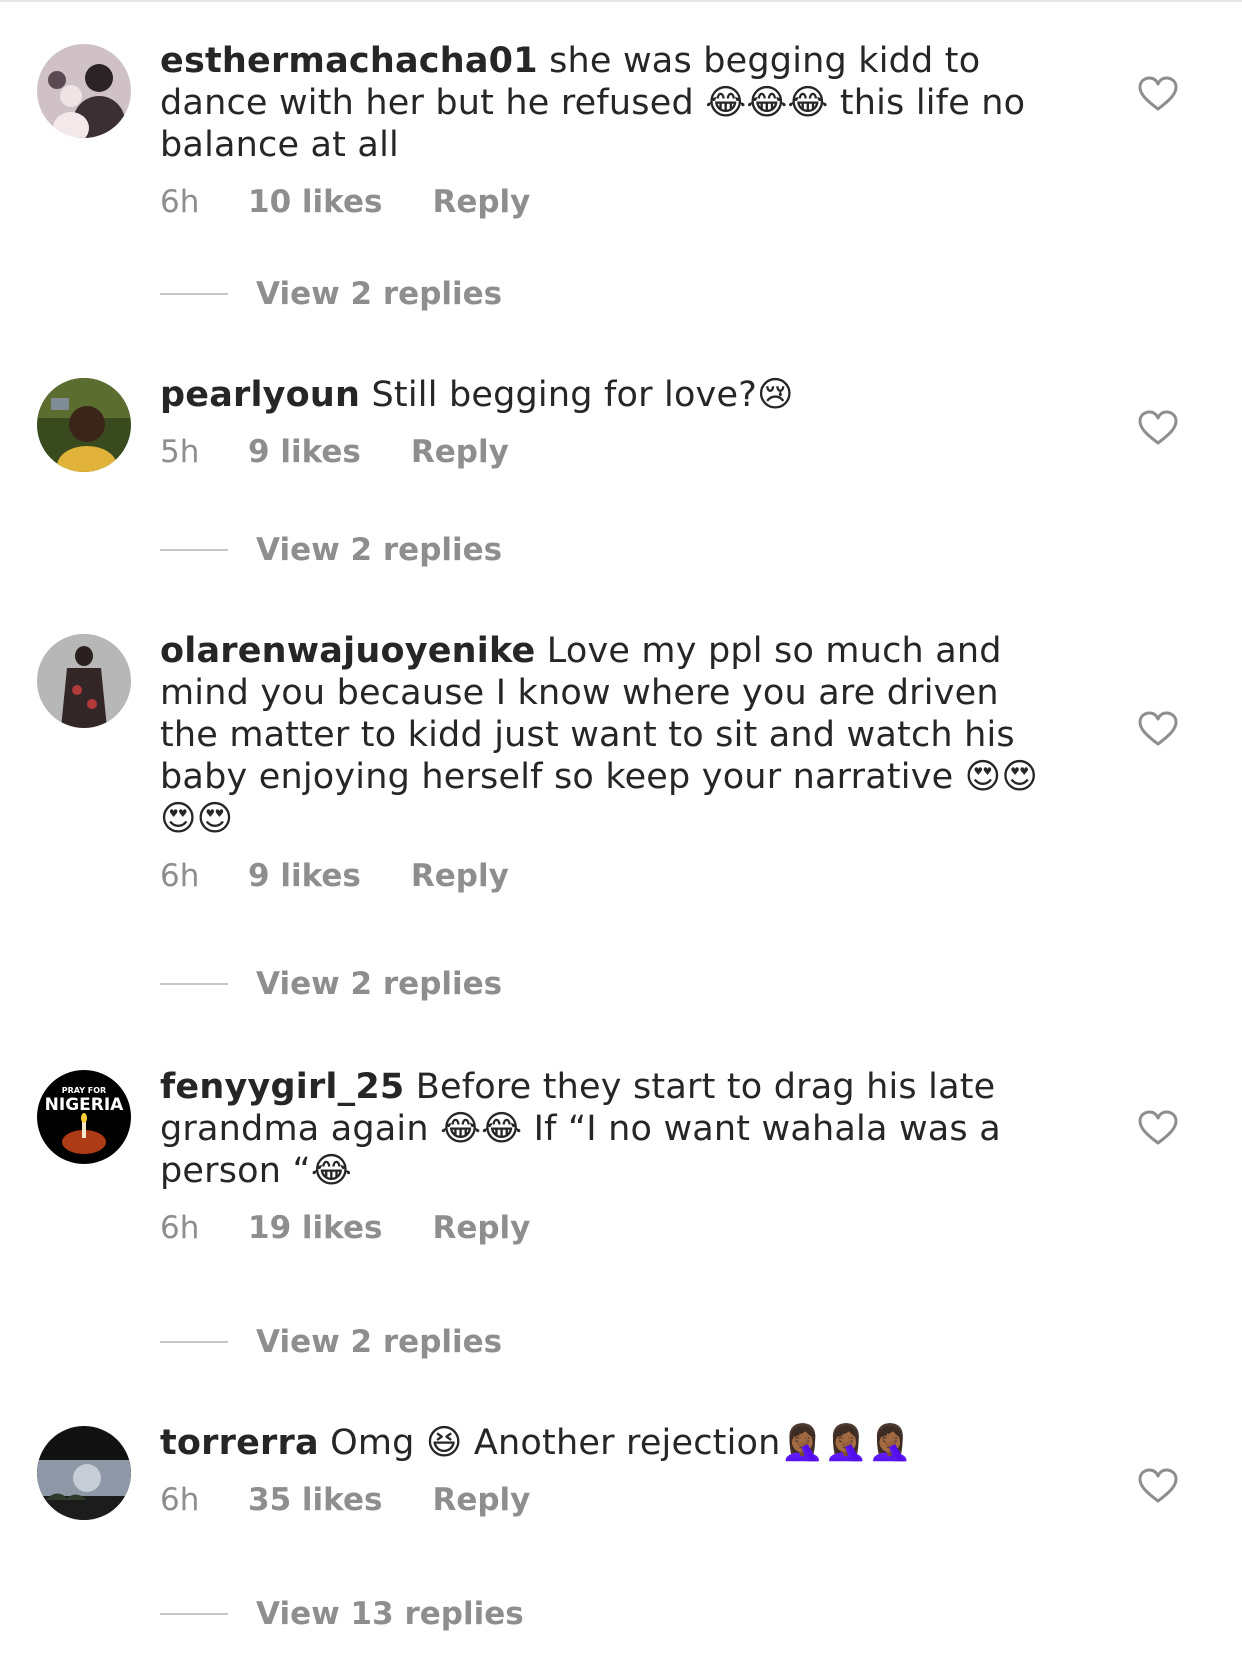  I want to click on view-replies-label: View 13 replies, so click(390, 1614).